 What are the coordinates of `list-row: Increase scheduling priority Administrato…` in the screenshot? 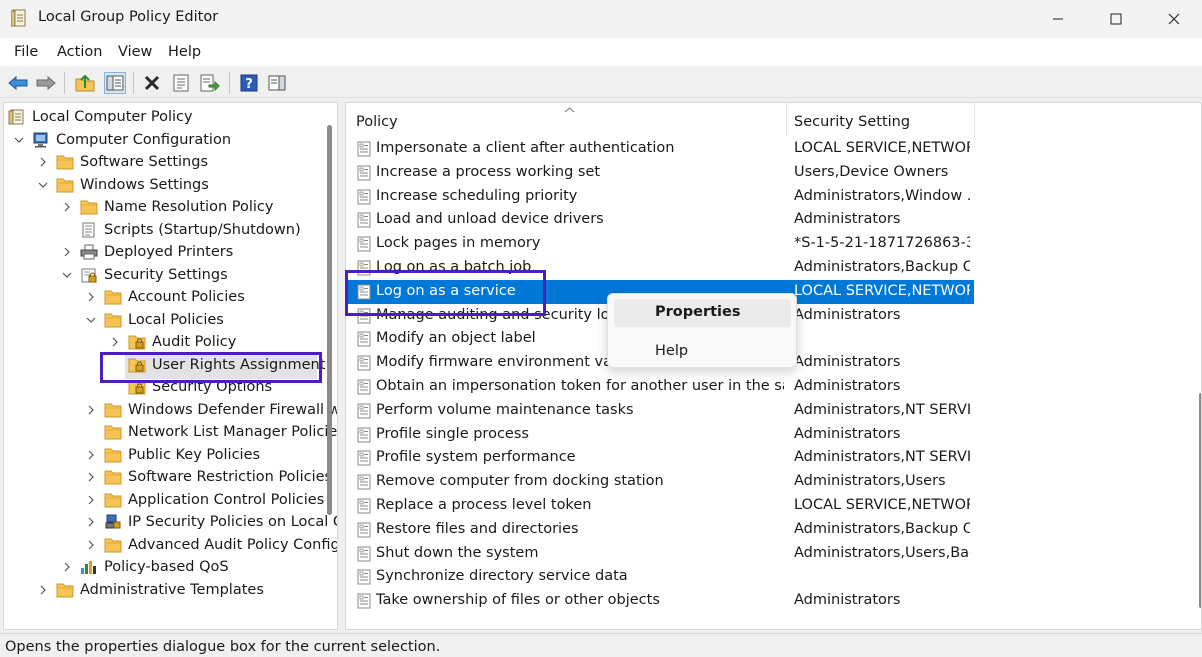 It's located at (660, 197).